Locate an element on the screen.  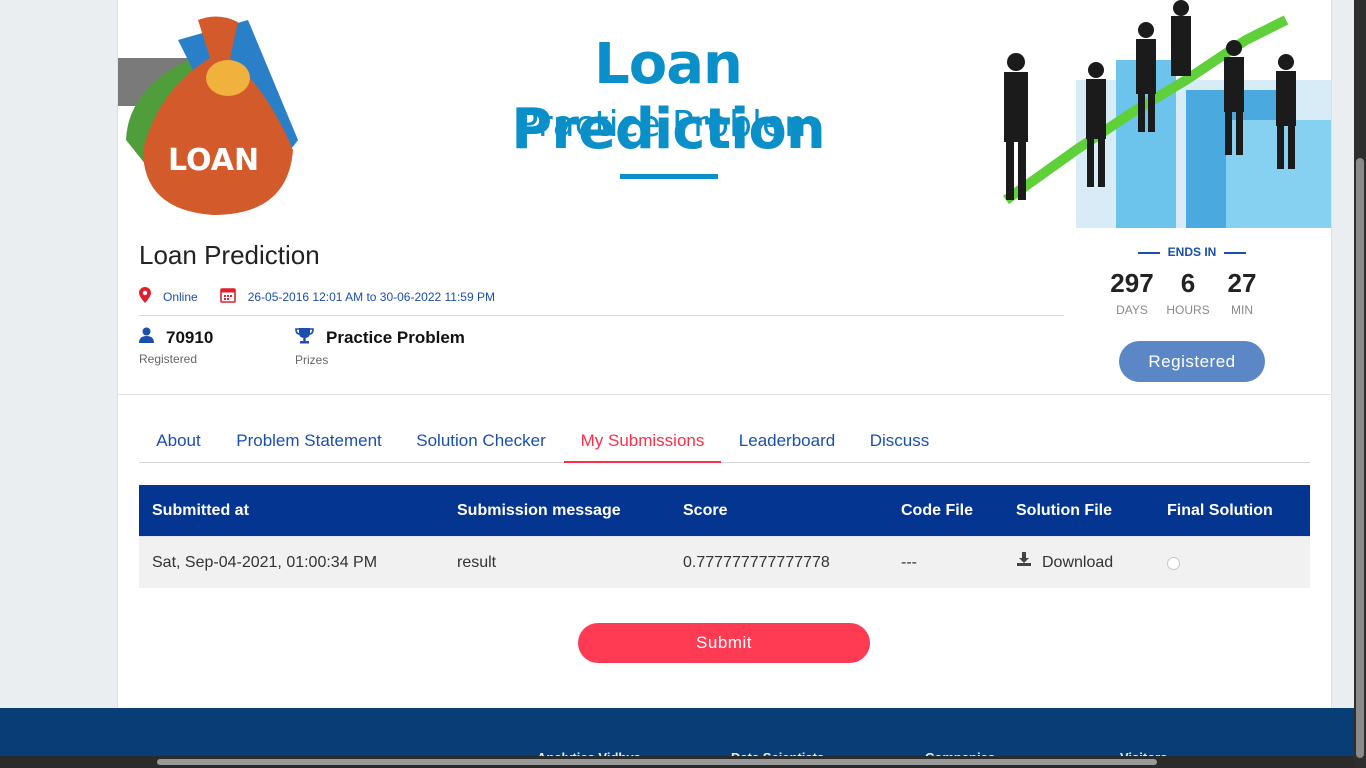
countdown-days: 297 DAYS is located at coordinates (1132, 292).